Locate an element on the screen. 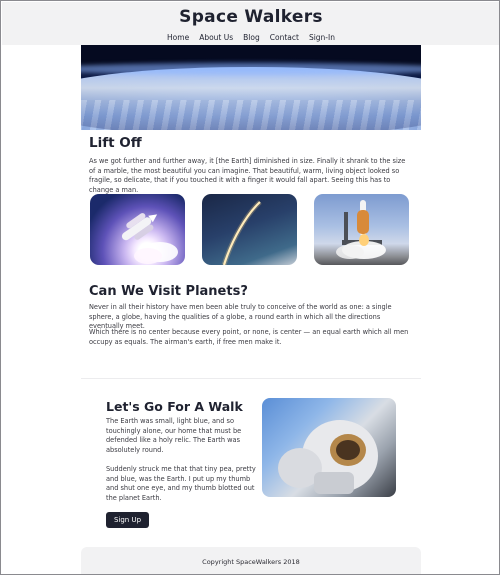  site-title: Space Walkers is located at coordinates (251, 17).